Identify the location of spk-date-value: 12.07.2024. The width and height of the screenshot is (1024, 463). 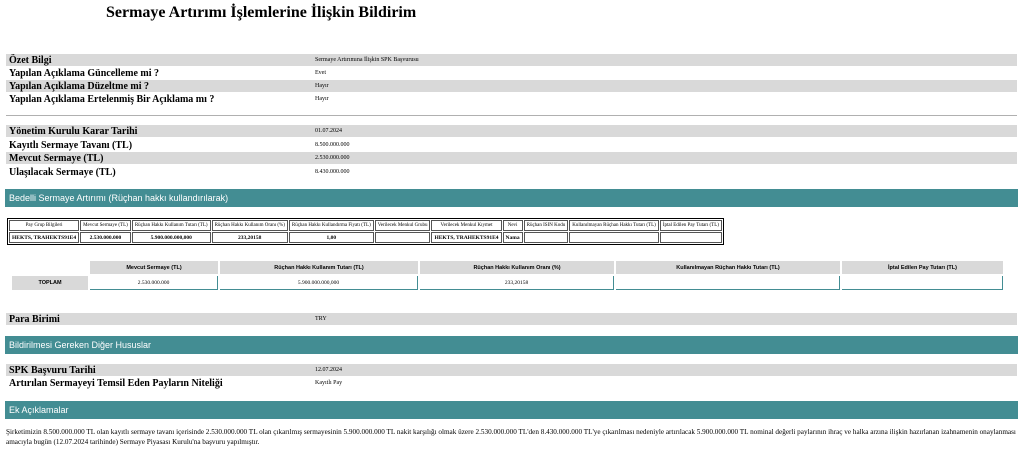
(328, 370).